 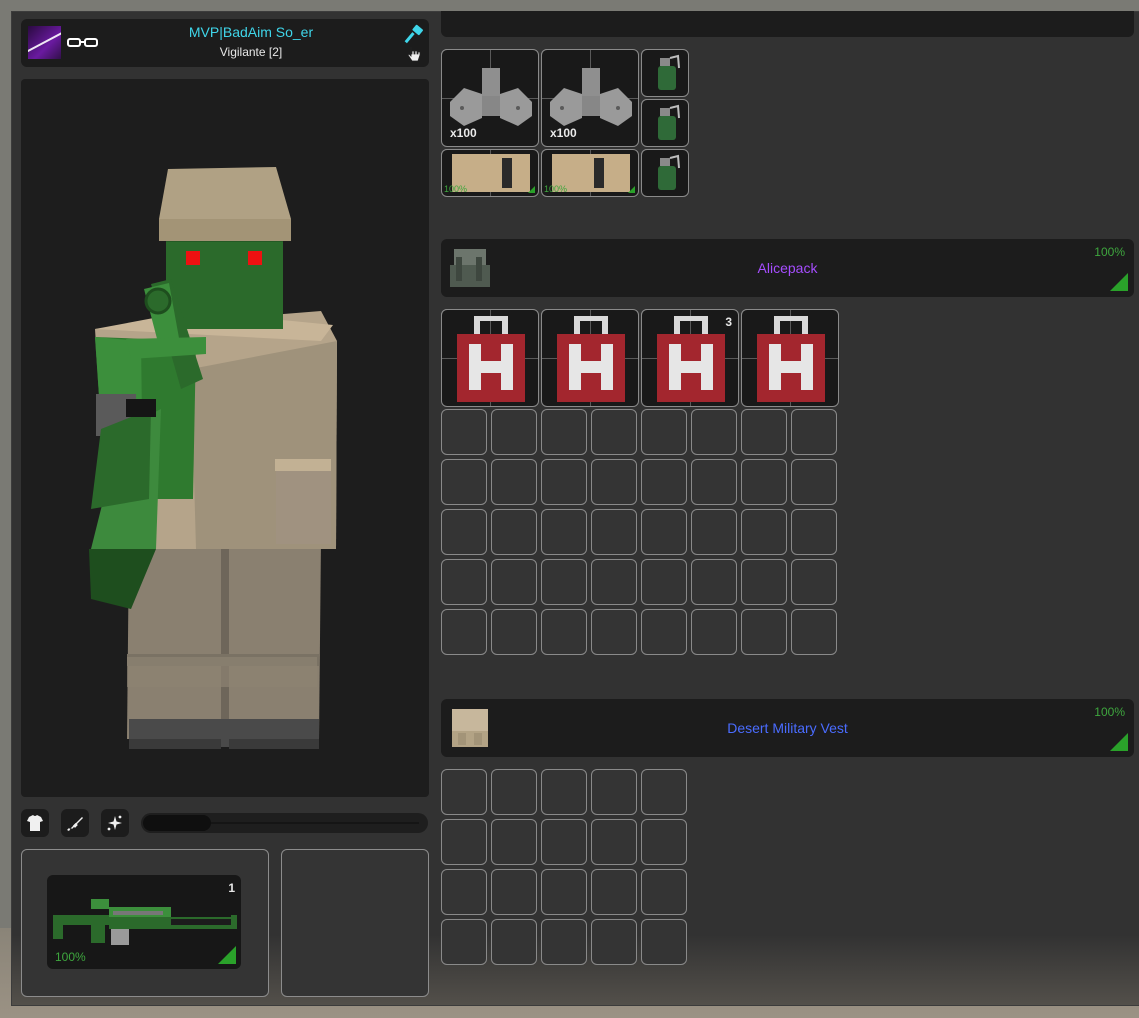 I want to click on clothing-button, so click(x=35, y=823).